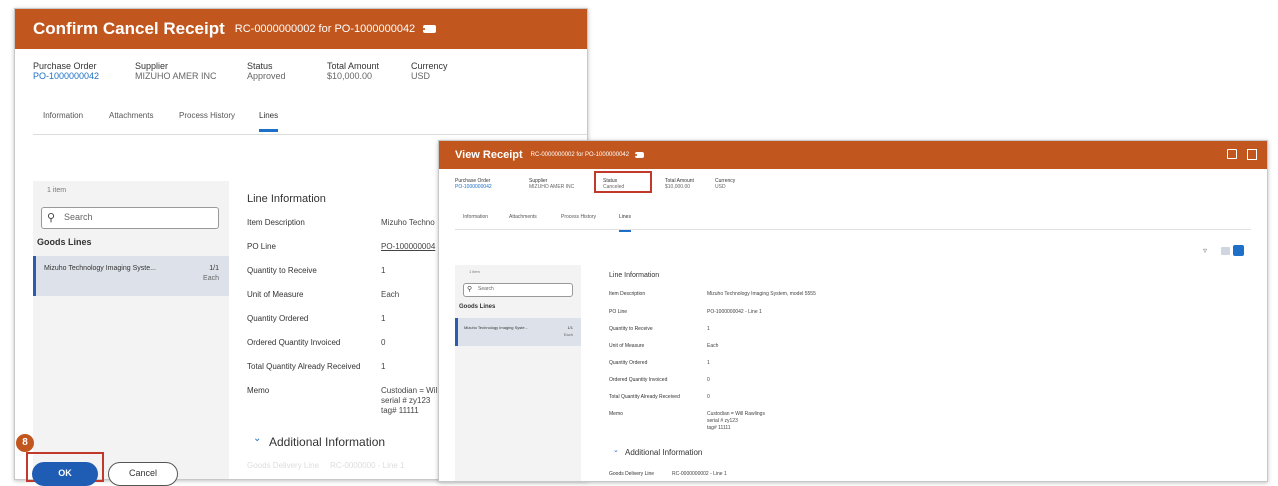  I want to click on filter-icon: ▿, so click(1205, 250).